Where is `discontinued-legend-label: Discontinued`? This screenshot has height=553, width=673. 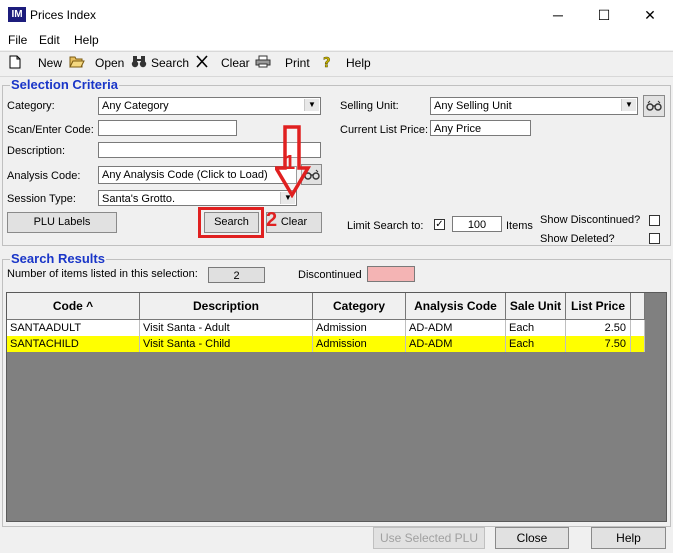 discontinued-legend-label: Discontinued is located at coordinates (330, 275).